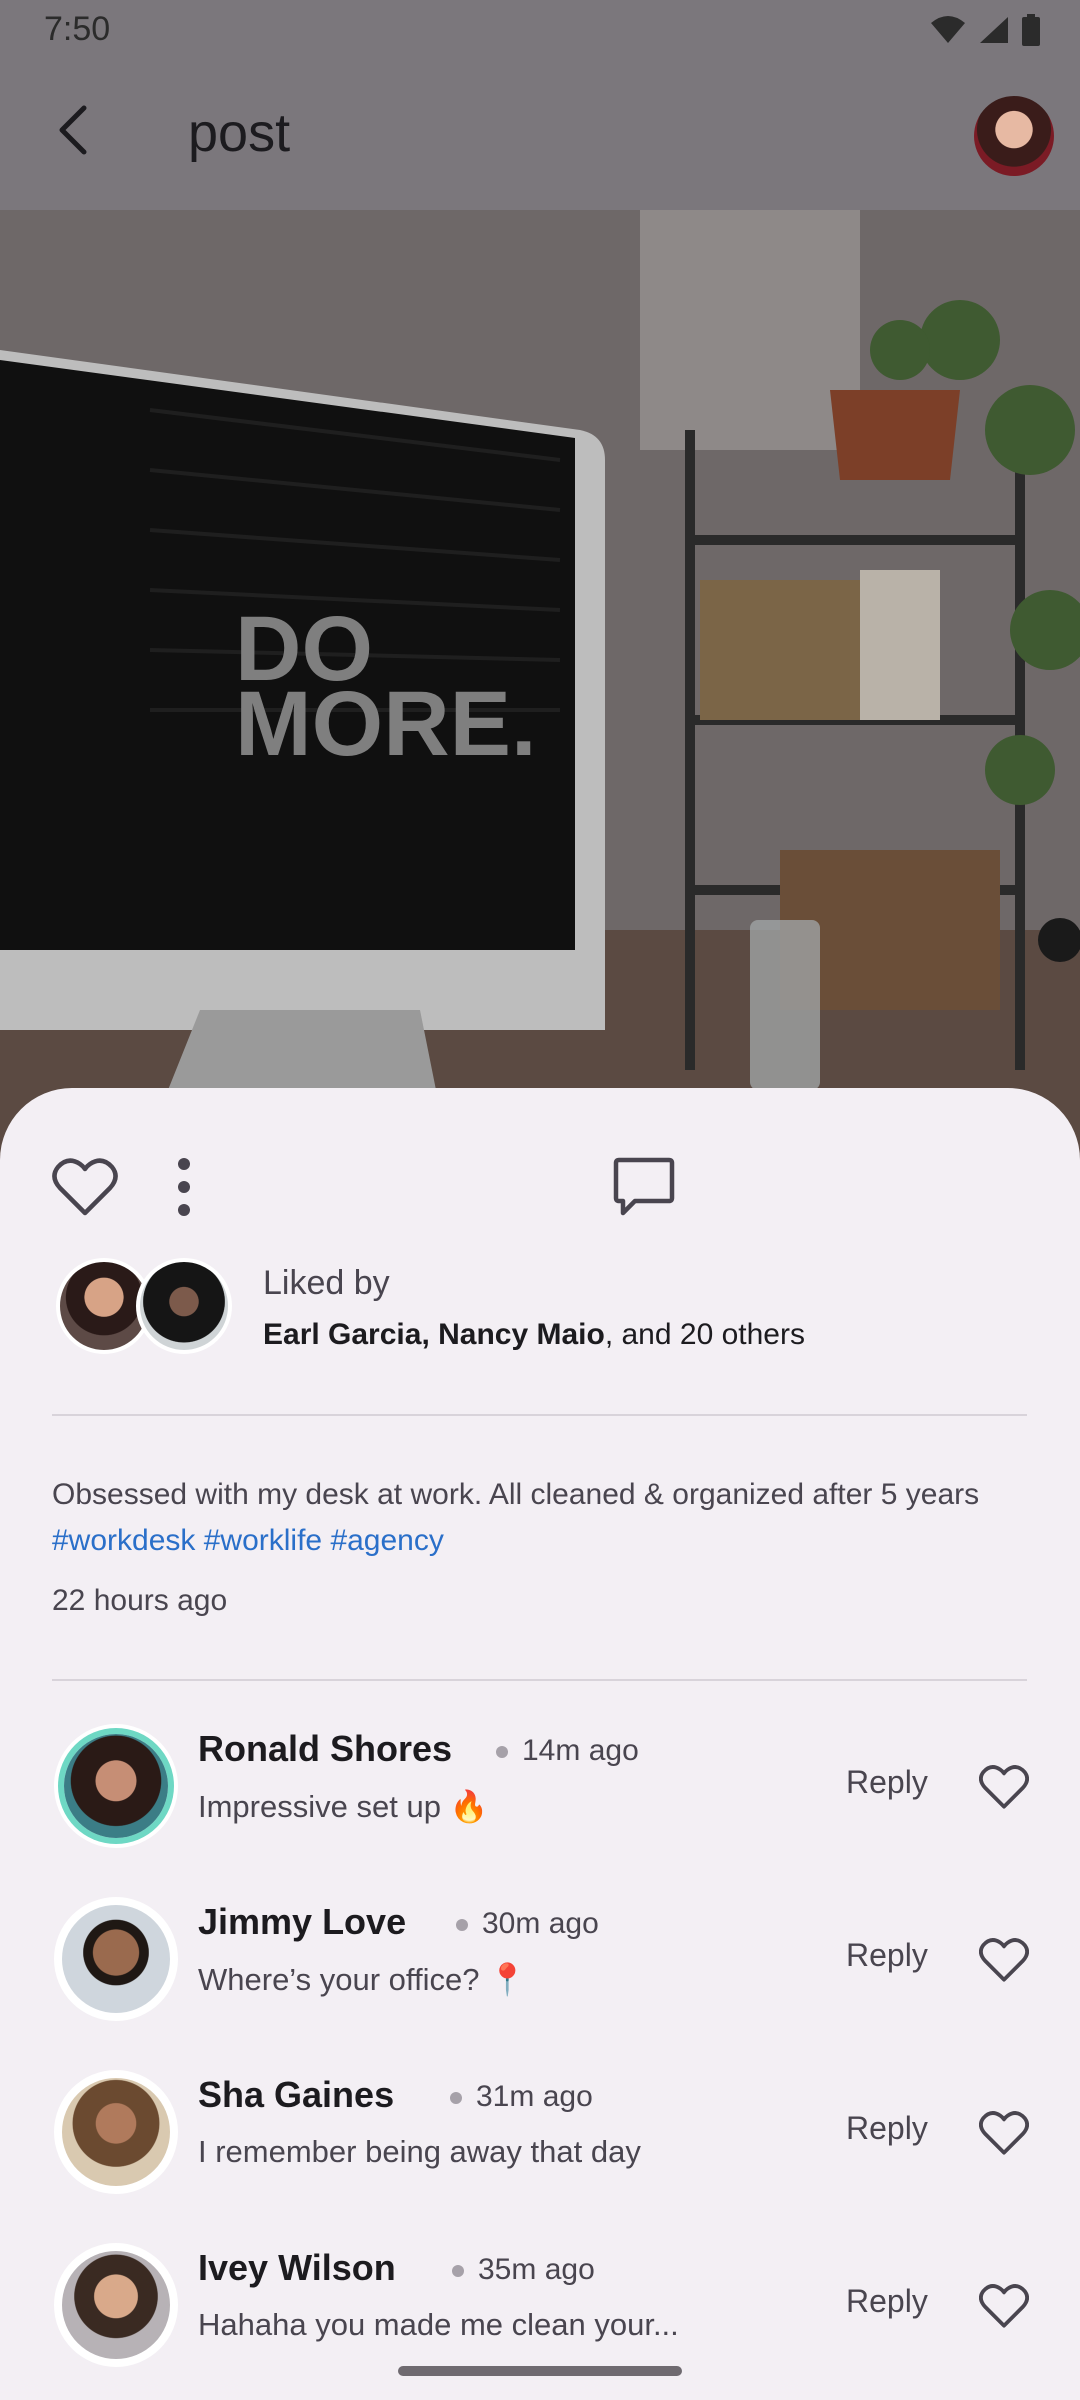 The height and width of the screenshot is (2400, 1080). Describe the element at coordinates (516, 2270) in the screenshot. I see `comment-time: 35m ago` at that location.